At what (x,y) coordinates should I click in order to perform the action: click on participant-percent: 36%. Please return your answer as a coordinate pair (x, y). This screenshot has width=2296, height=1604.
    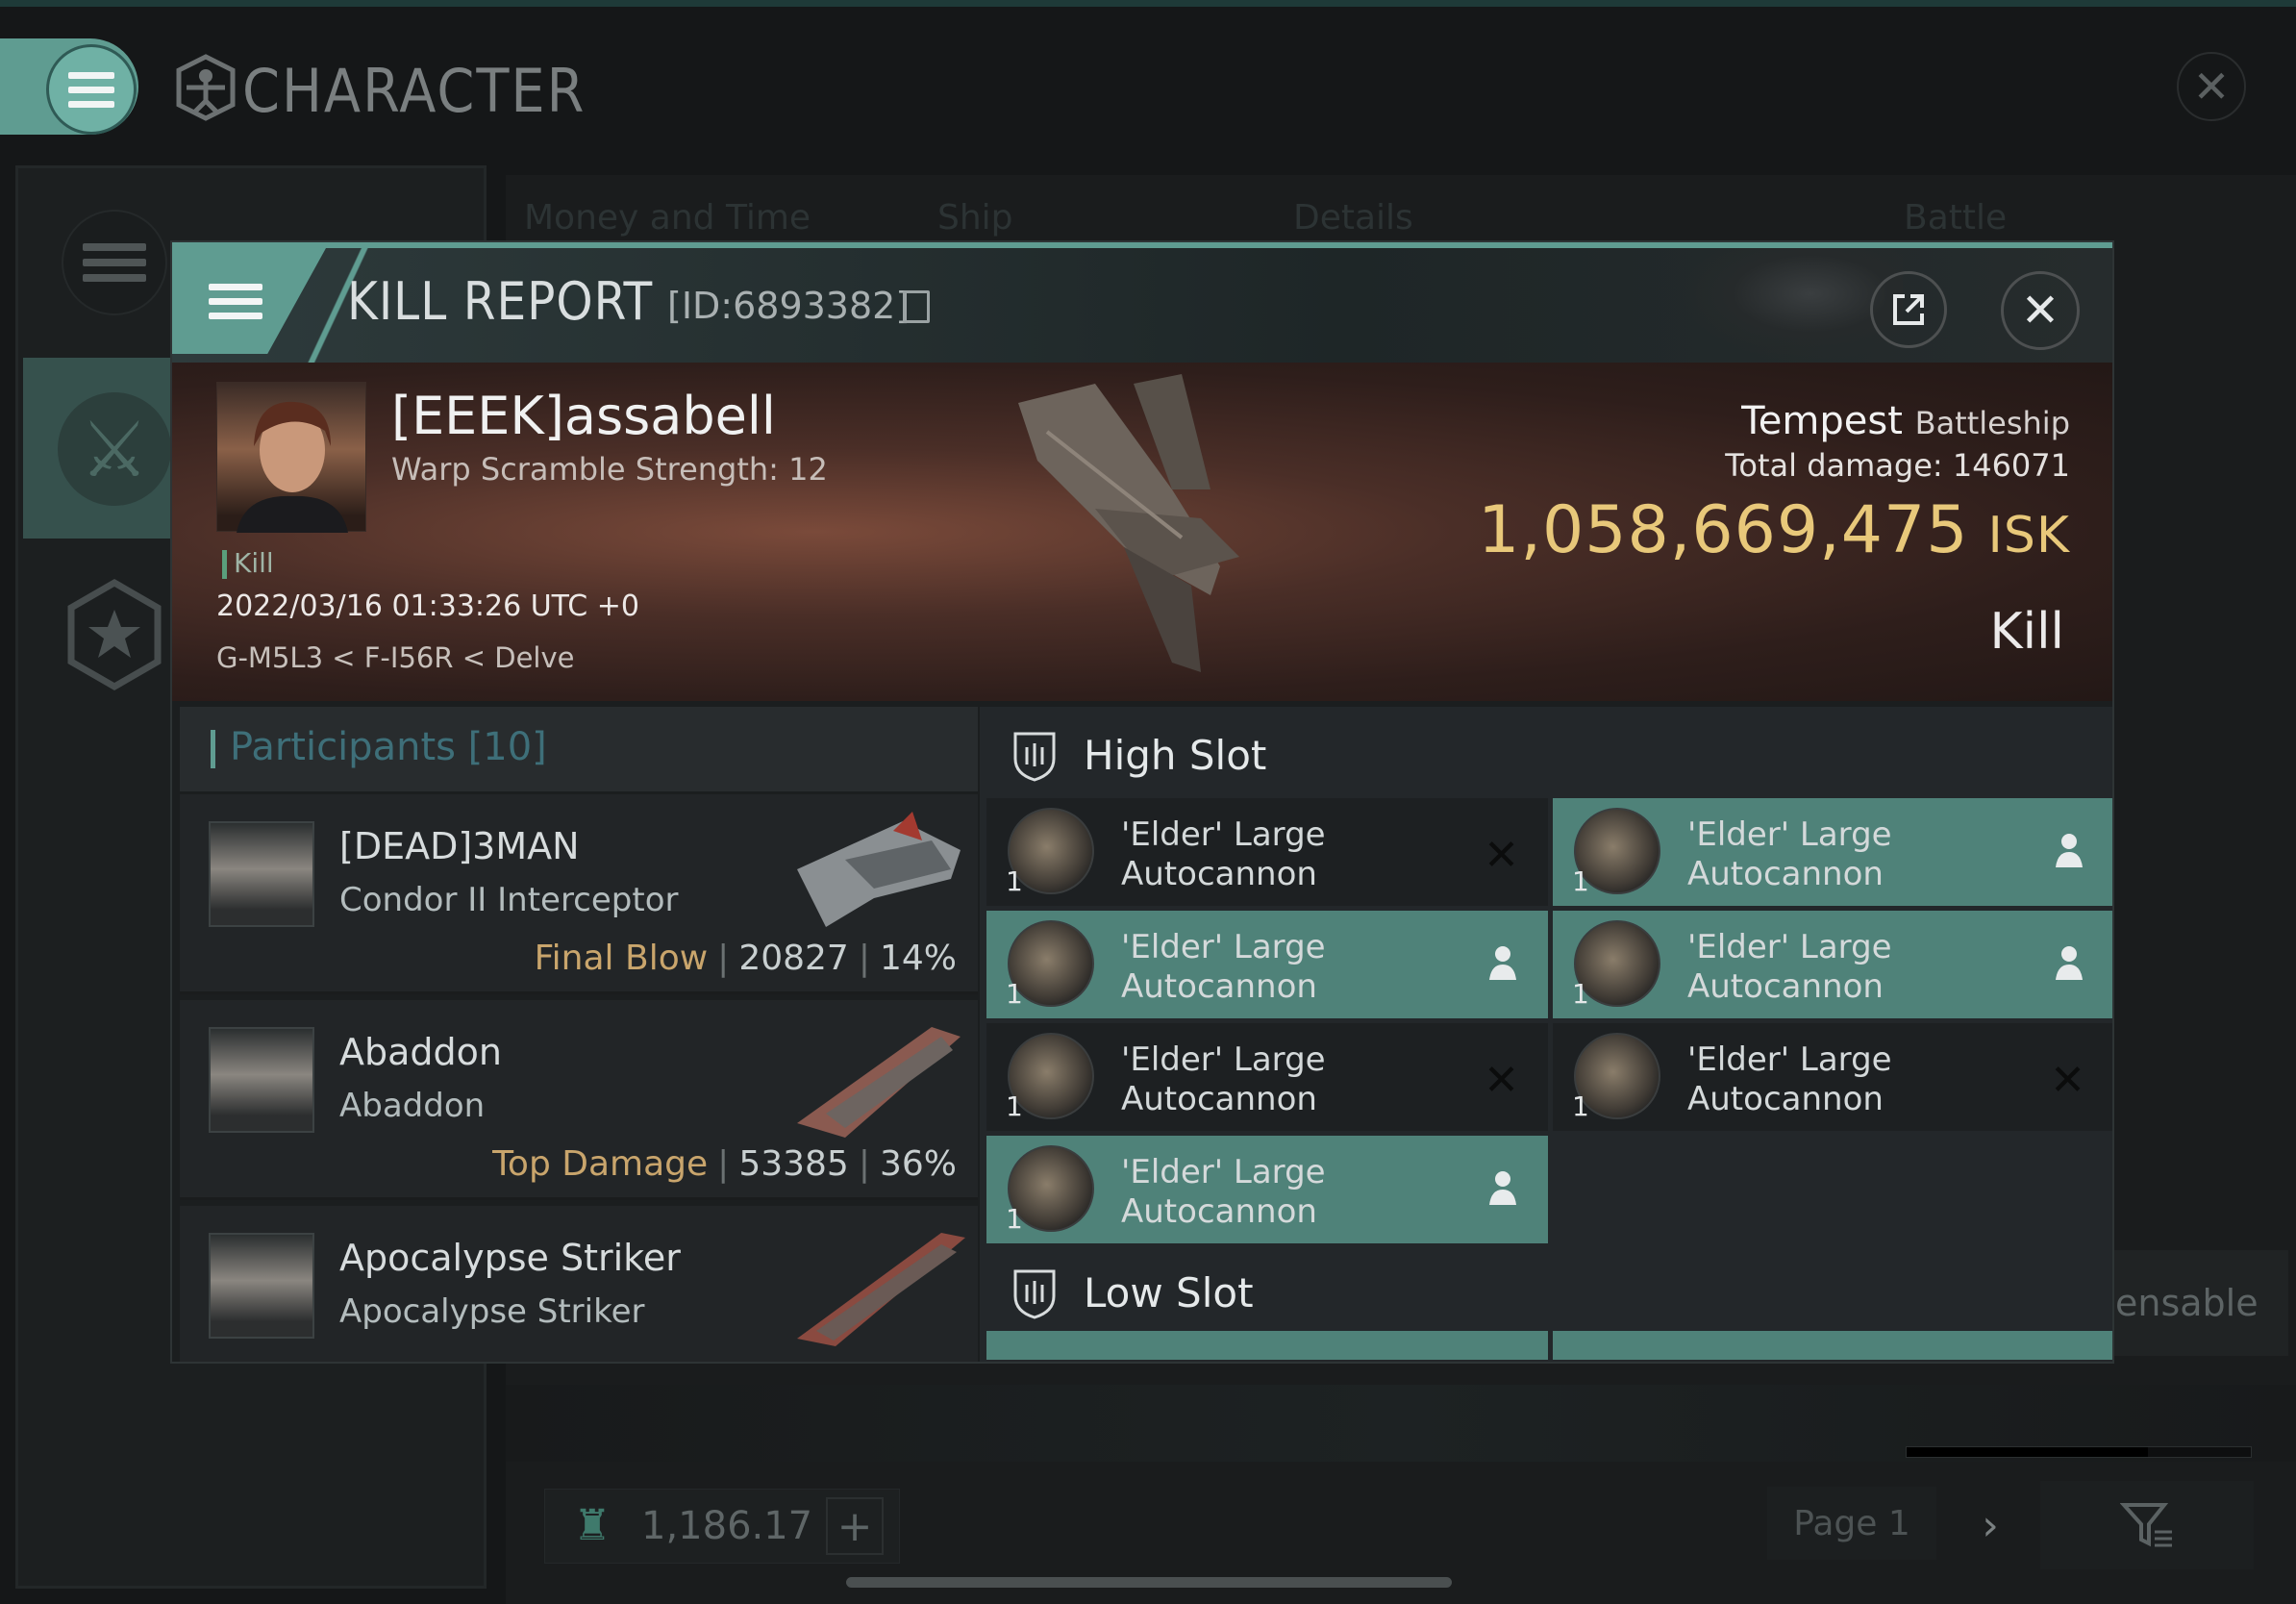
    Looking at the image, I should click on (918, 1164).